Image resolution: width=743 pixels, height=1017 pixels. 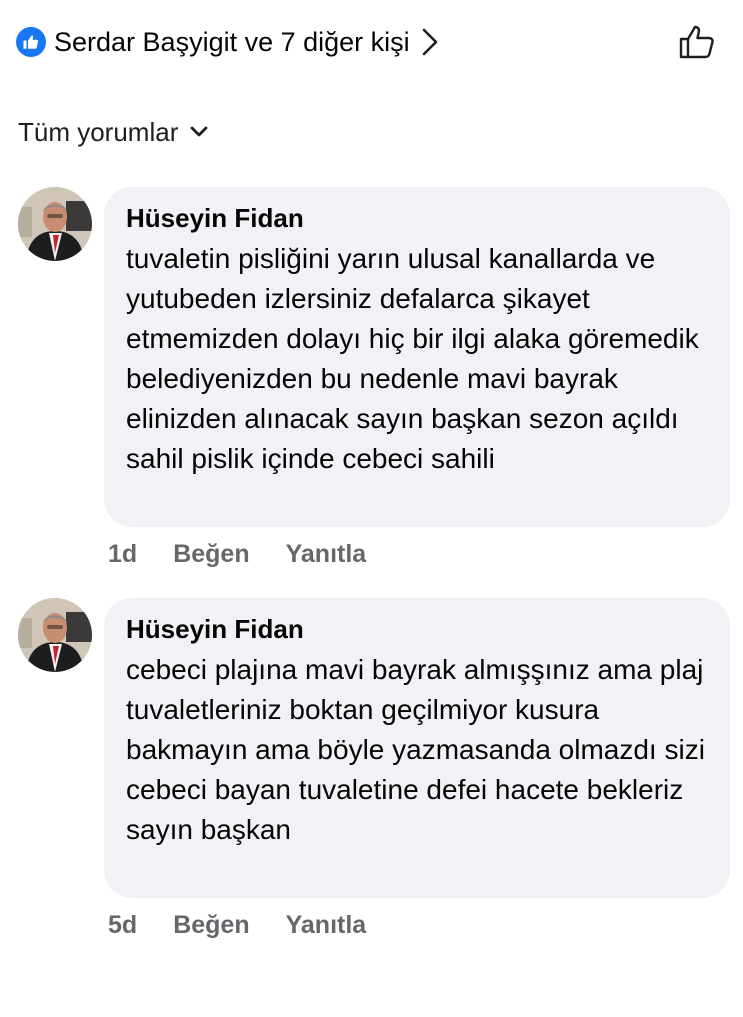 I want to click on thumbs-up-icon, so click(x=696, y=42).